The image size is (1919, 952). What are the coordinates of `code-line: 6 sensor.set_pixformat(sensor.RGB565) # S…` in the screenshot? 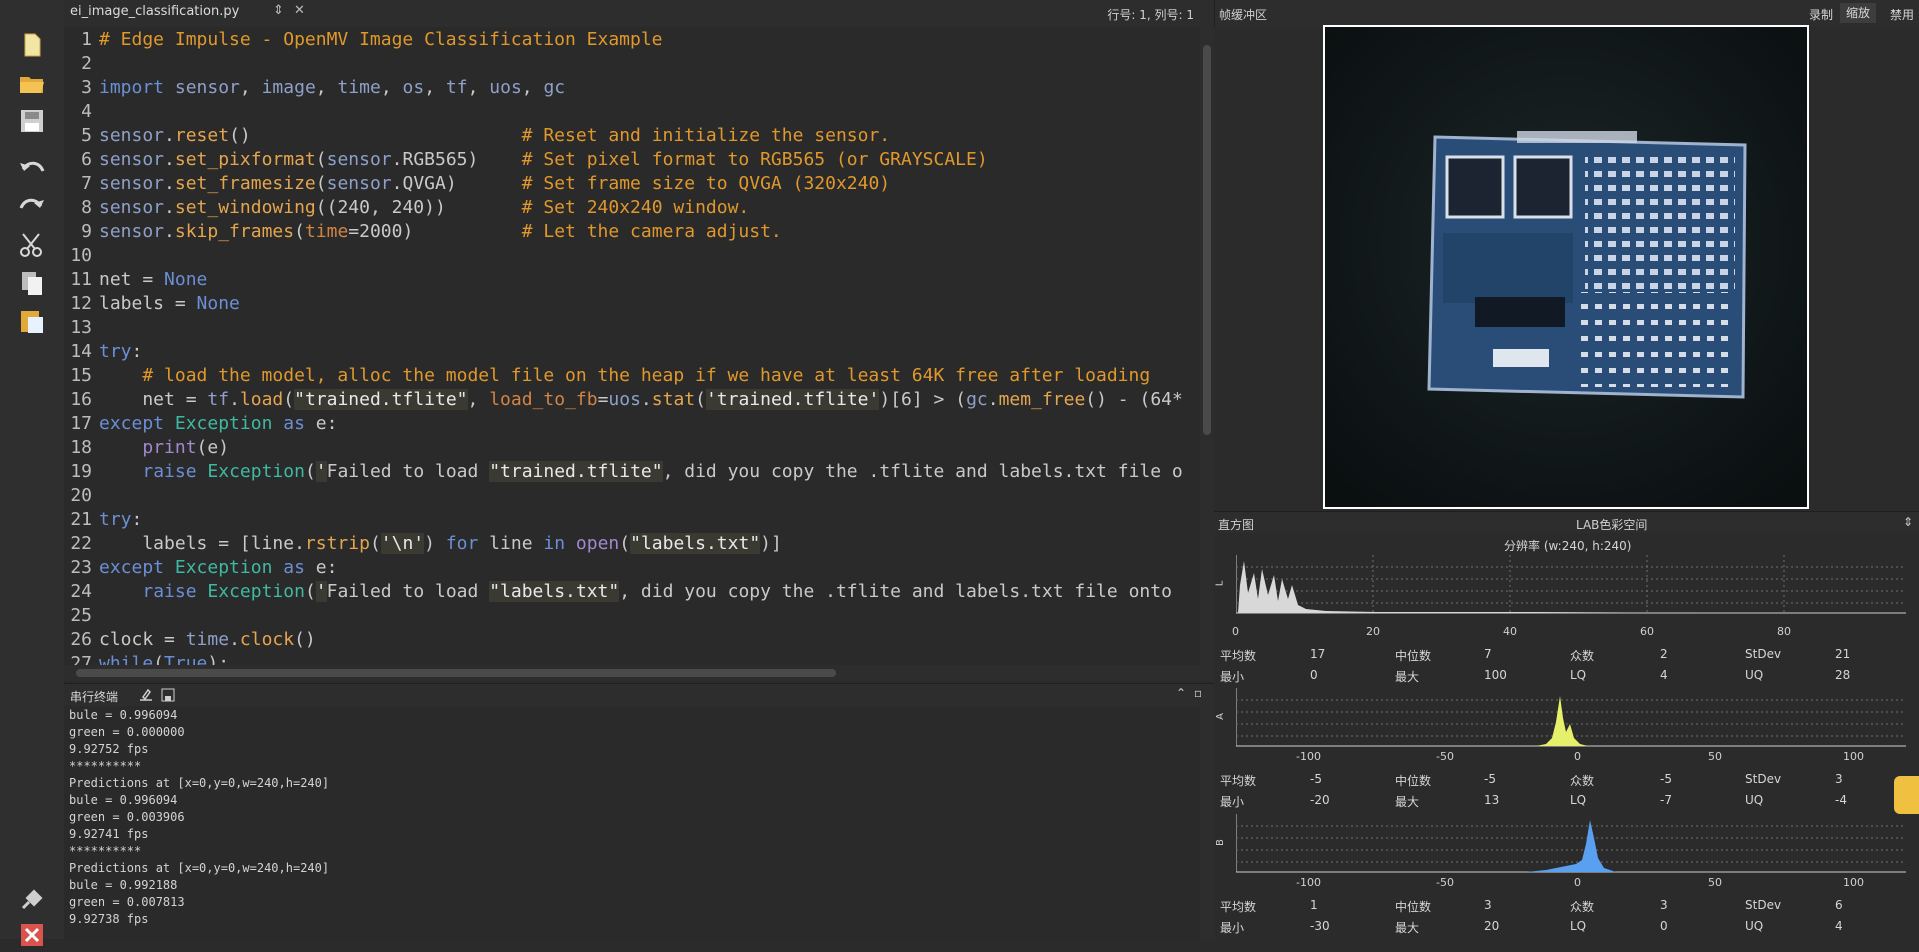 It's located at (526, 160).